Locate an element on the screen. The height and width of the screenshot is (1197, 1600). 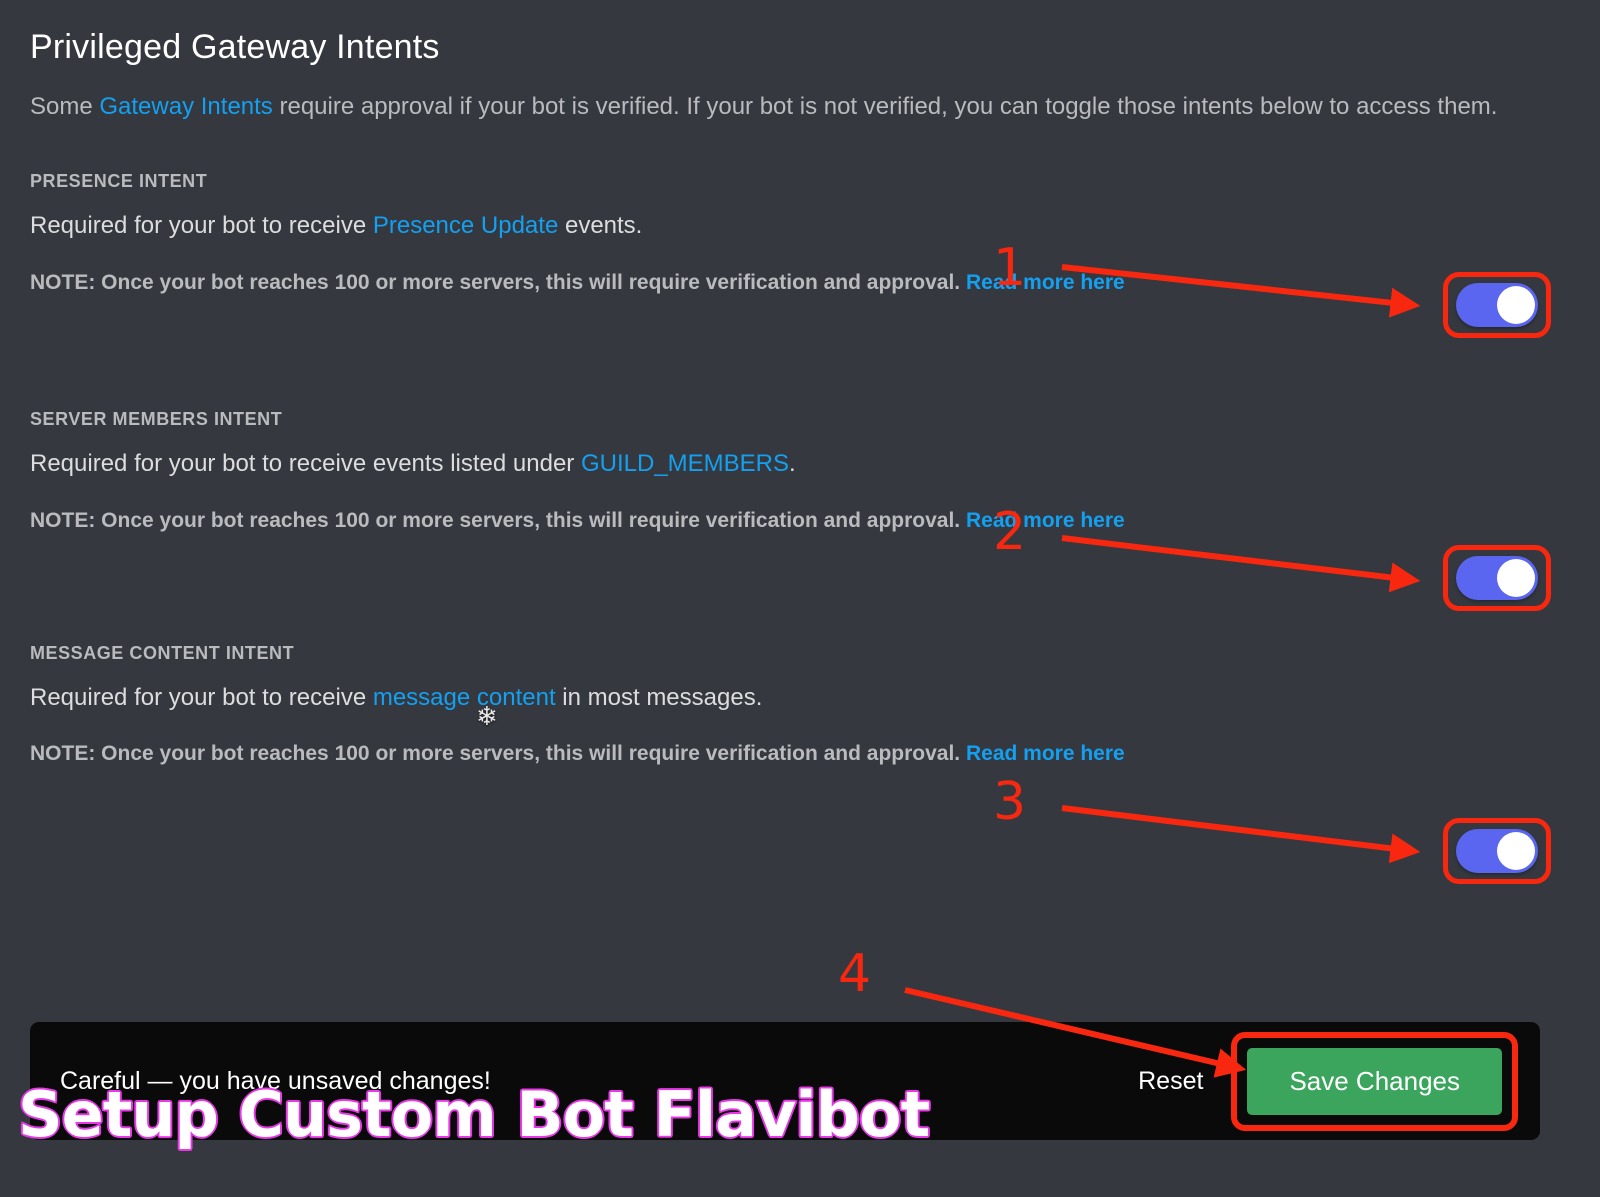
video-caption-overlay: Setup Custom Bot Flavibot is located at coordinates (473, 1115).